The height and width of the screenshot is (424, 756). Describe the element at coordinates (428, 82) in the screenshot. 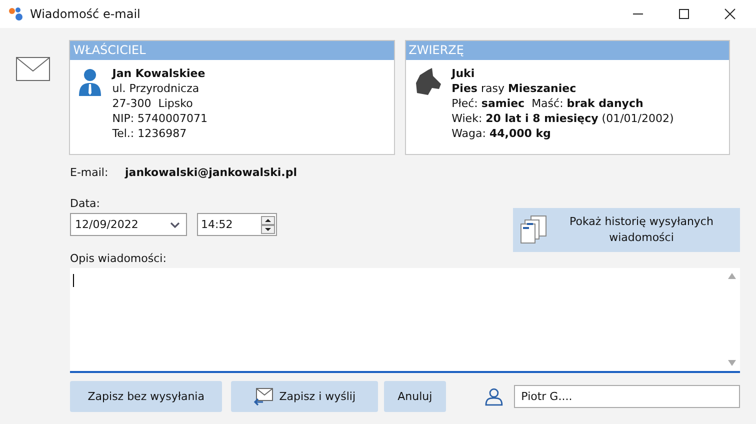

I see `dog-head-icon` at that location.